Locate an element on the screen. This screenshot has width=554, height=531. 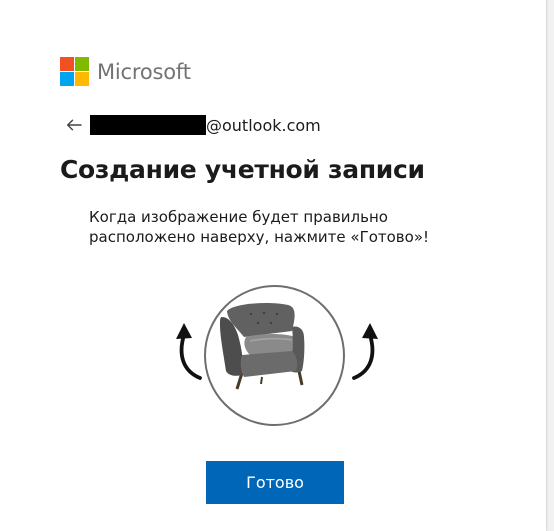
brand-name: Microsoft is located at coordinates (144, 71).